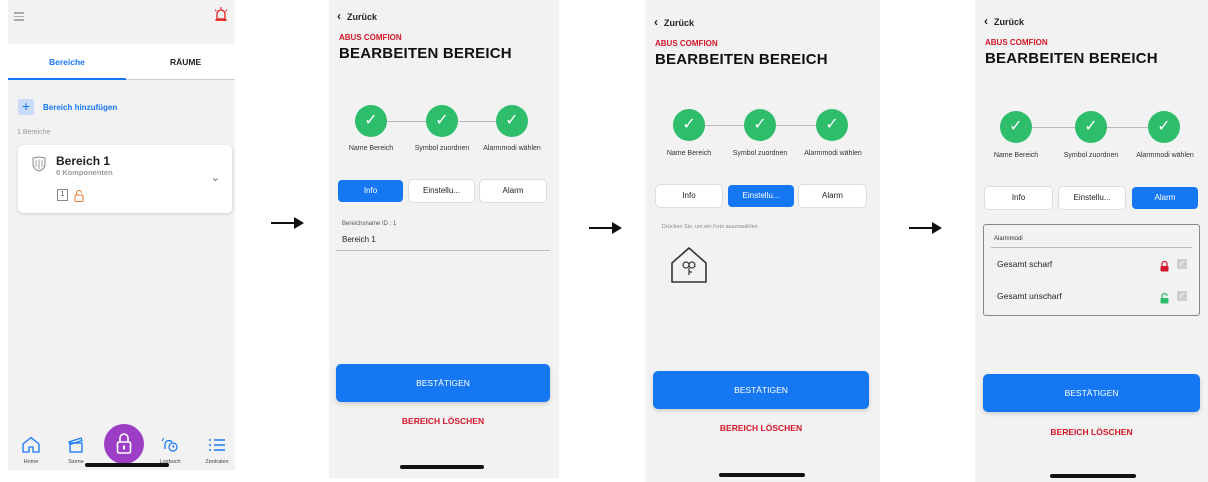 This screenshot has height=482, width=1208. I want to click on photo-hint: Drücken Sie, um ein Foto auszuwählen, so click(710, 227).